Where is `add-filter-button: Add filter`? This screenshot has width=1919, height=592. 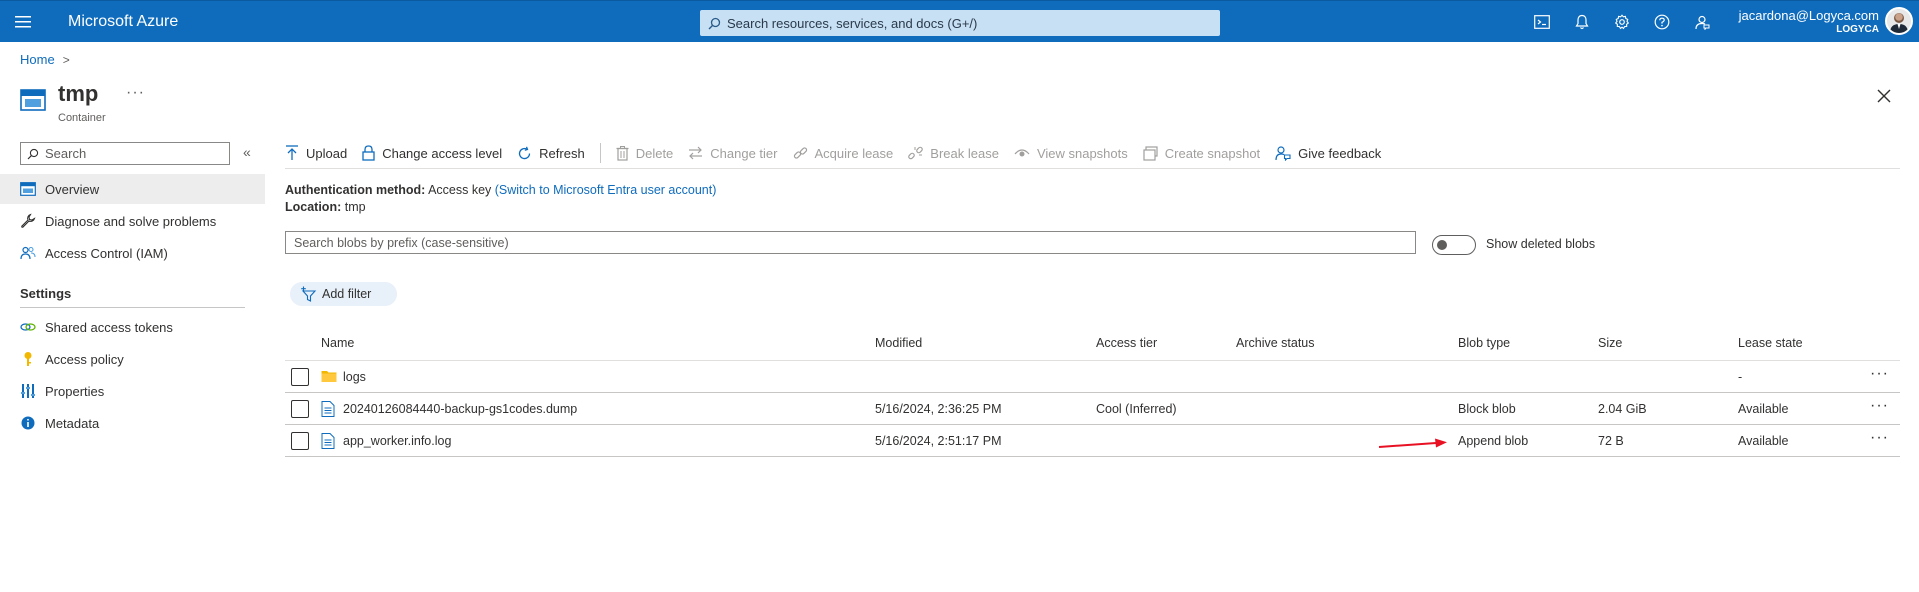 add-filter-button: Add filter is located at coordinates (343, 294).